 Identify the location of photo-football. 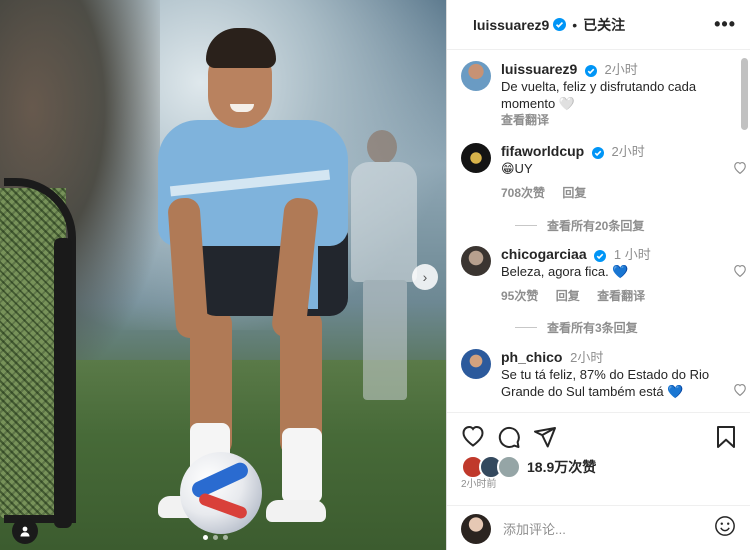
(221, 493).